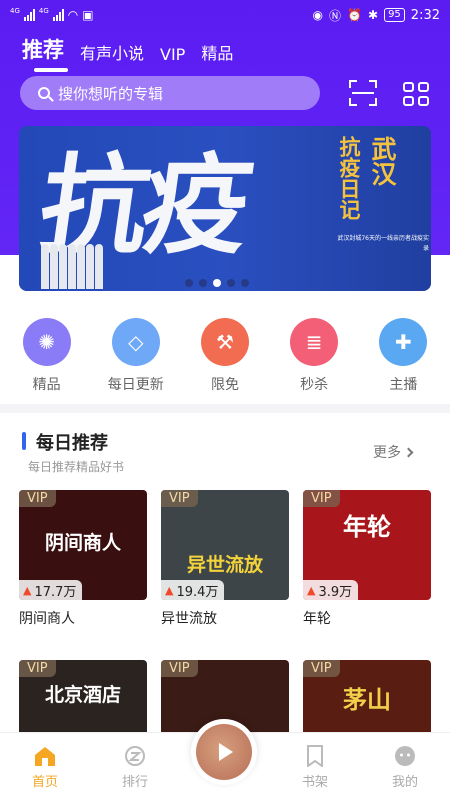 Image resolution: width=450 pixels, height=800 pixels. Describe the element at coordinates (224, 385) in the screenshot. I see `category-label: 限免` at that location.